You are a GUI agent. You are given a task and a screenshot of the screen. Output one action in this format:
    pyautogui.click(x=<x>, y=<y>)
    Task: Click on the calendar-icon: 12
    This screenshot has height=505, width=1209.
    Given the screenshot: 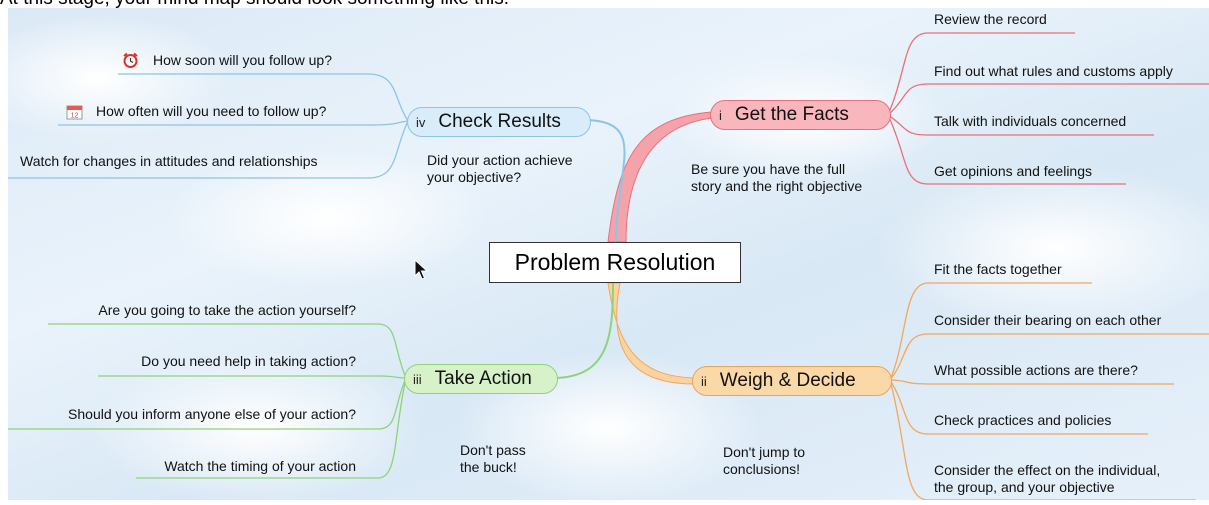 What is the action you would take?
    pyautogui.click(x=74, y=112)
    